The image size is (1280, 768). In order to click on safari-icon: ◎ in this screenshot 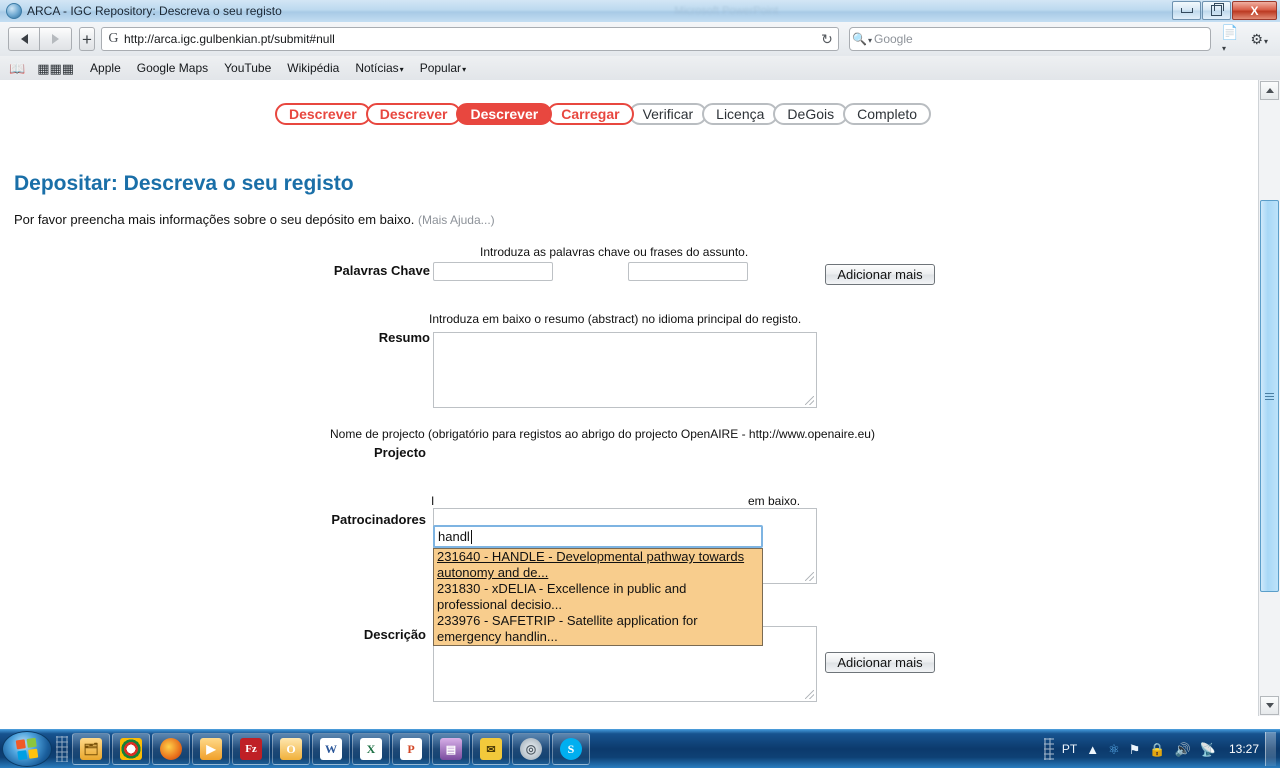, I will do `click(531, 749)`.